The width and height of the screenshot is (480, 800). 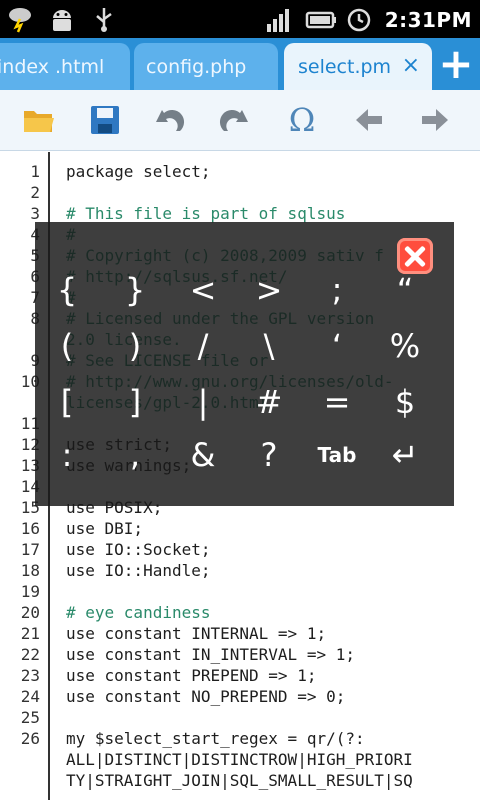 I want to click on symbol-key: /, so click(x=203, y=346).